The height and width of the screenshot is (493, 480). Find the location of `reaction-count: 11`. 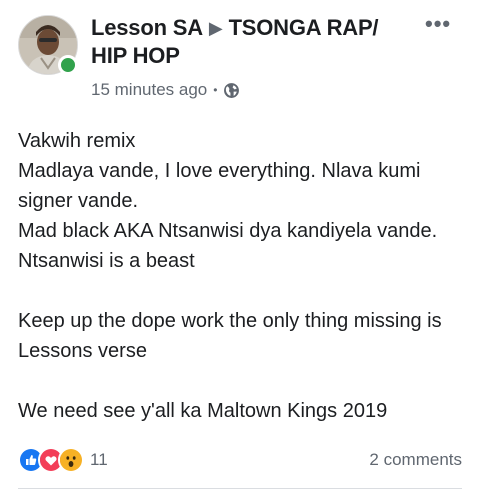

reaction-count: 11 is located at coordinates (99, 459).